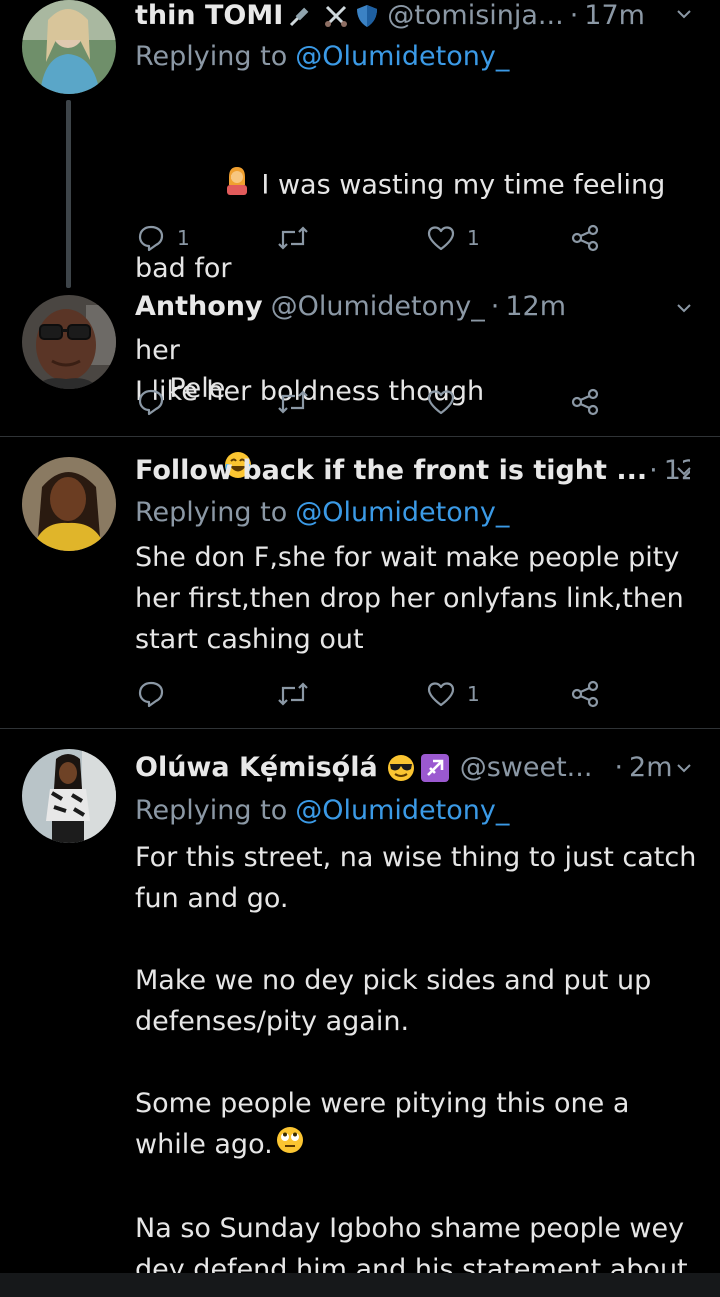 This screenshot has height=1297, width=720. What do you see at coordinates (209, 18) in the screenshot?
I see `author-name: thin TOMI` at bounding box center [209, 18].